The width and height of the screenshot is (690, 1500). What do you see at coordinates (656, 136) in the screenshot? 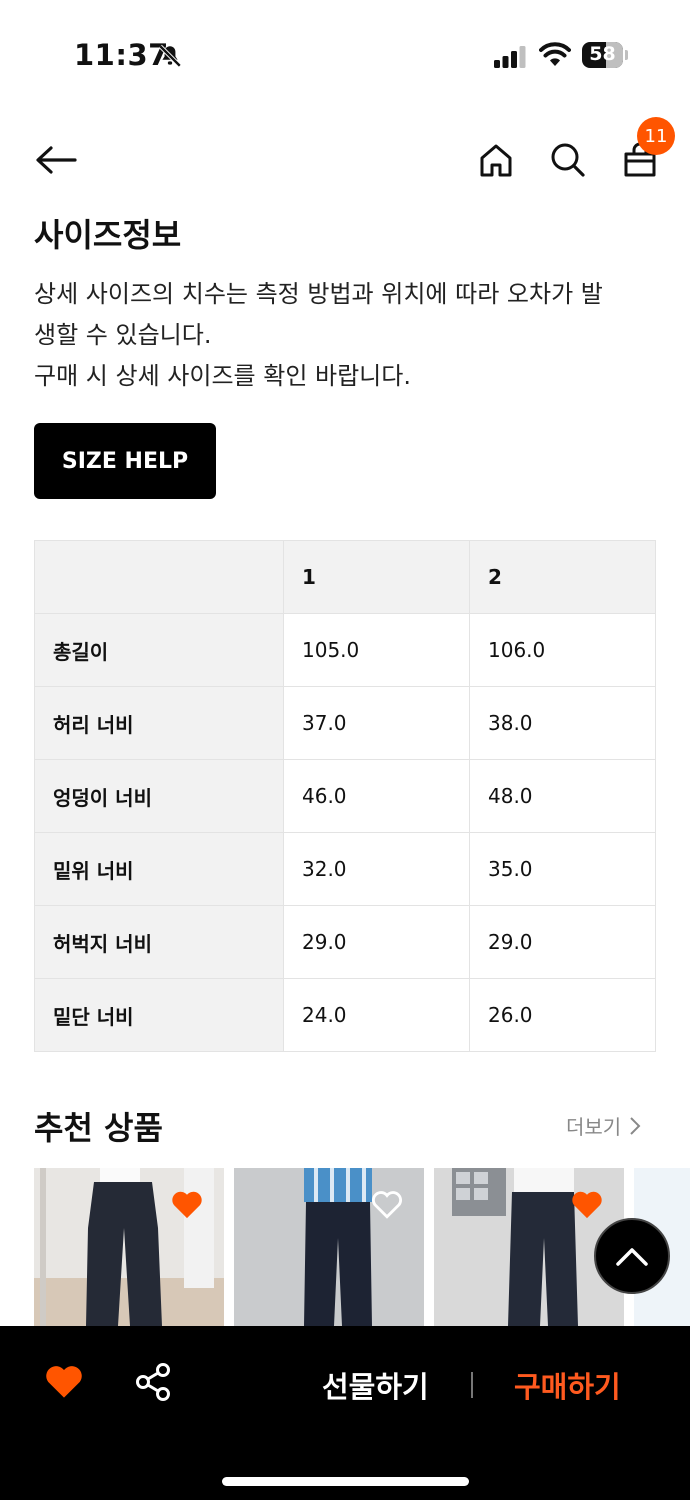
I see `cart-count-badge: 11` at bounding box center [656, 136].